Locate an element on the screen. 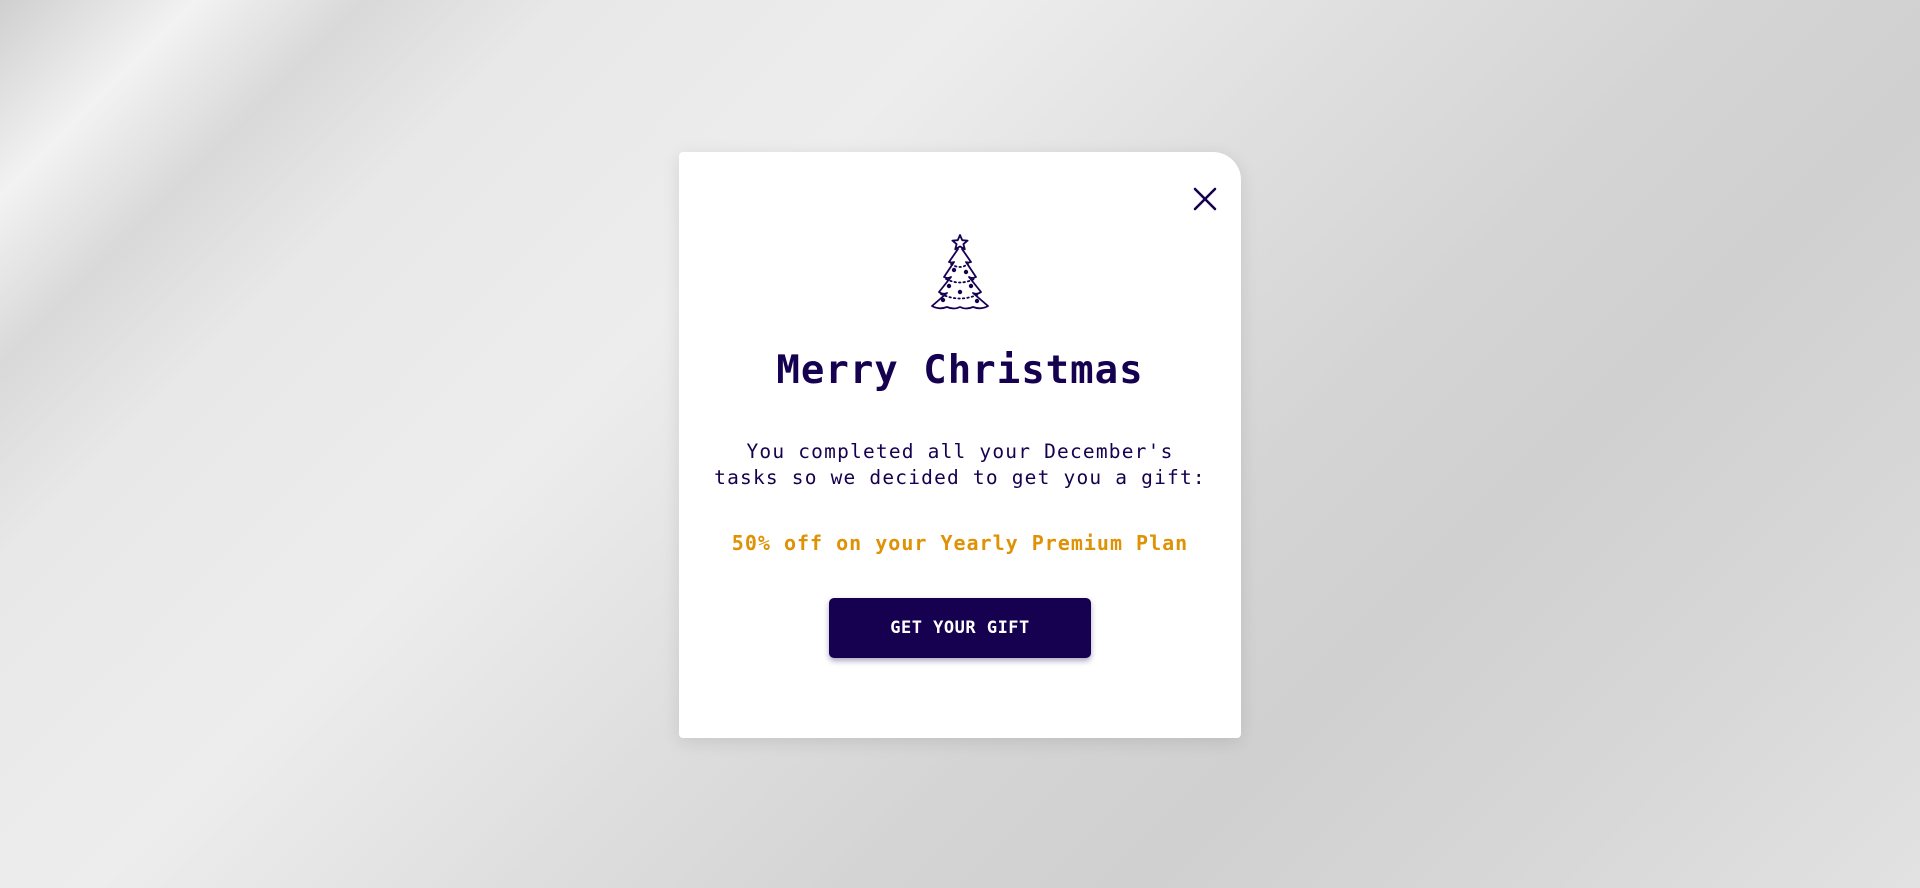 This screenshot has height=888, width=1920. close-icon is located at coordinates (1205, 199).